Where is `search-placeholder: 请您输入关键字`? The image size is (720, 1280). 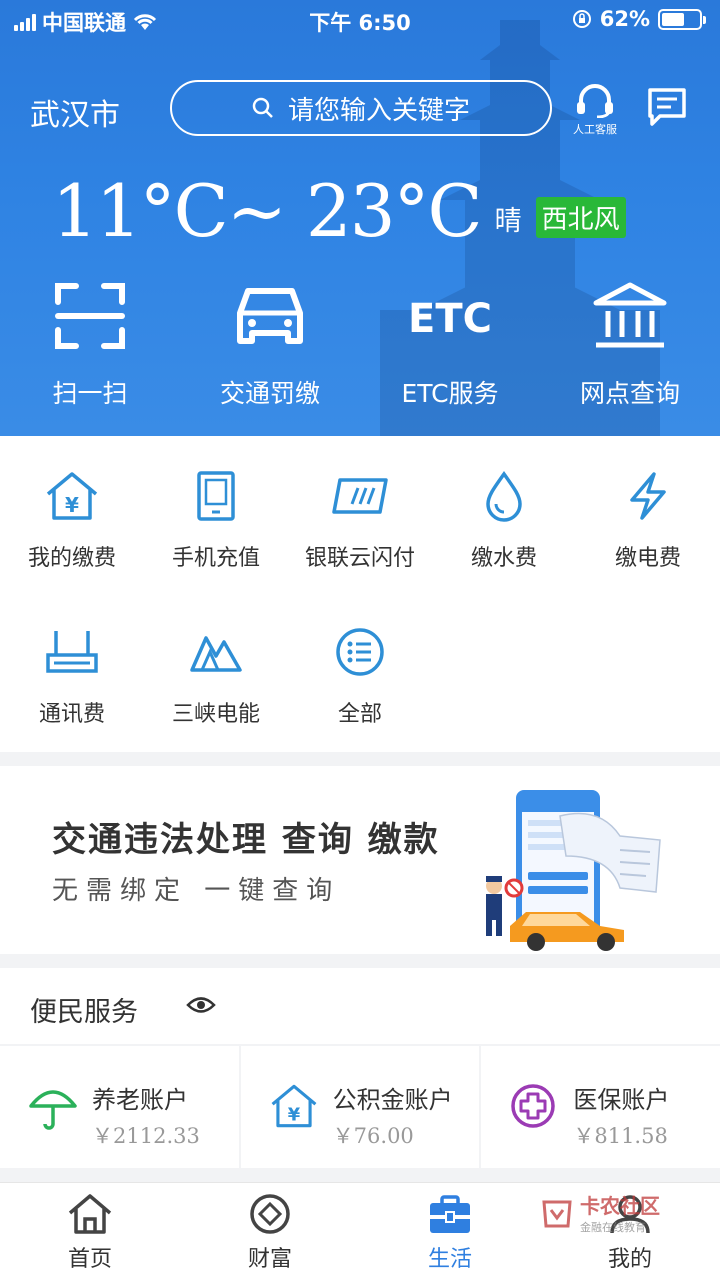 search-placeholder: 请您输入关键字 is located at coordinates (378, 110).